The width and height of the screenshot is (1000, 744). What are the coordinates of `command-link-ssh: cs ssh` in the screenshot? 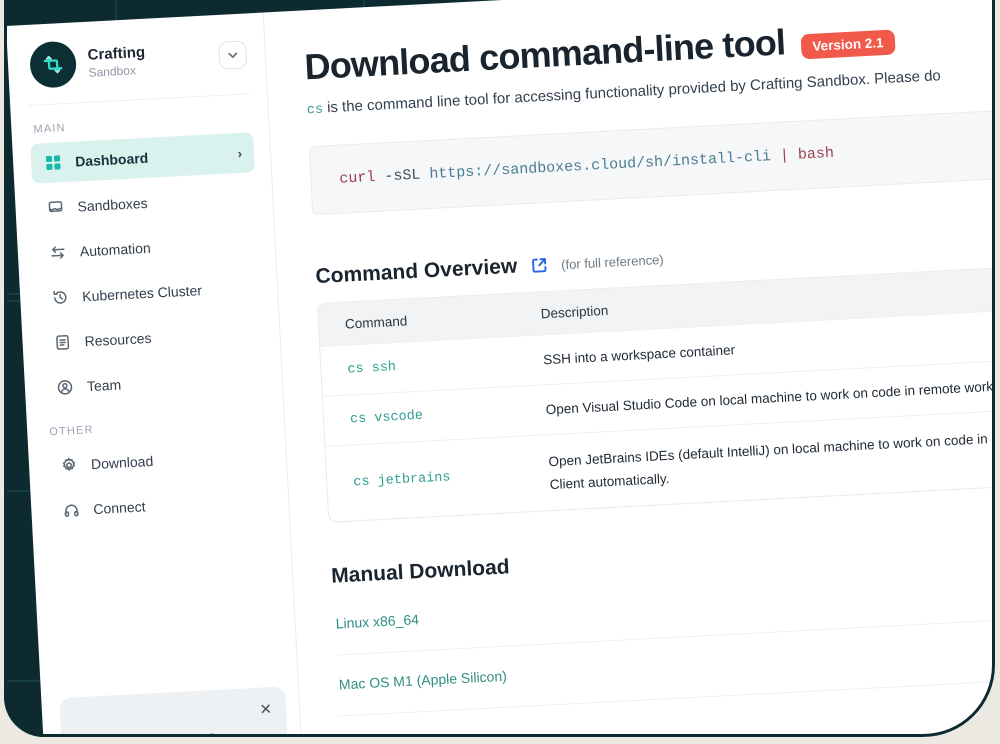 It's located at (438, 365).